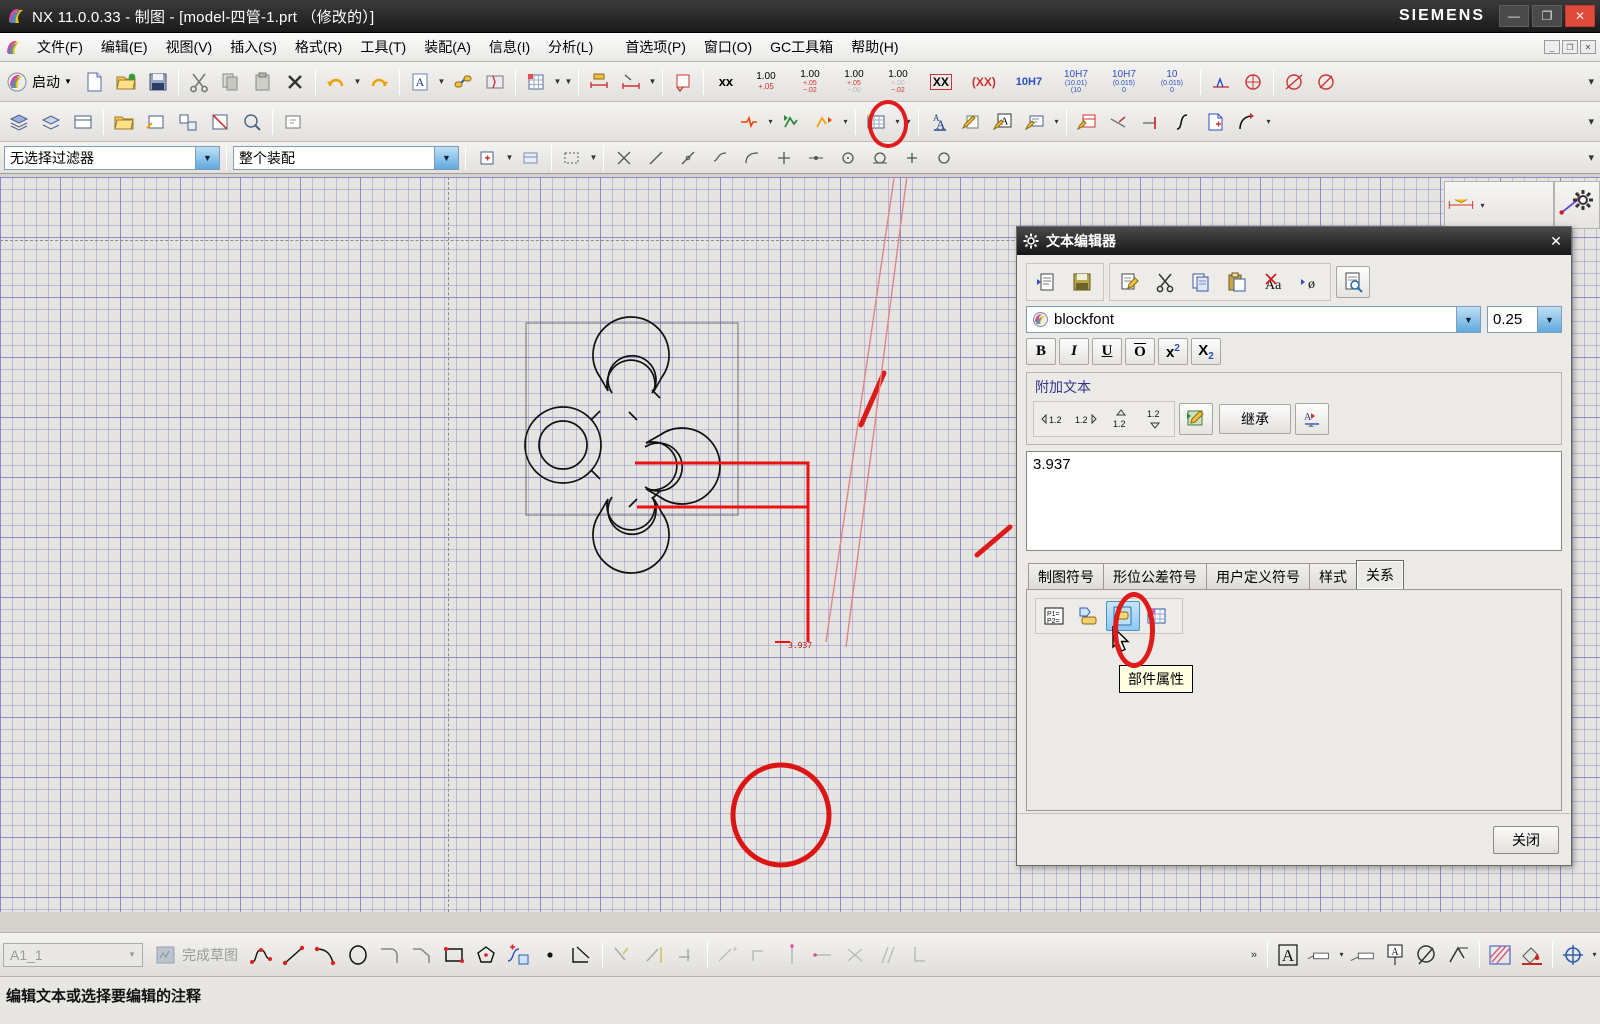 Image resolution: width=1600 pixels, height=1024 pixels. What do you see at coordinates (60, 47) in the screenshot?
I see `menu-item-file: 文件(F)` at bounding box center [60, 47].